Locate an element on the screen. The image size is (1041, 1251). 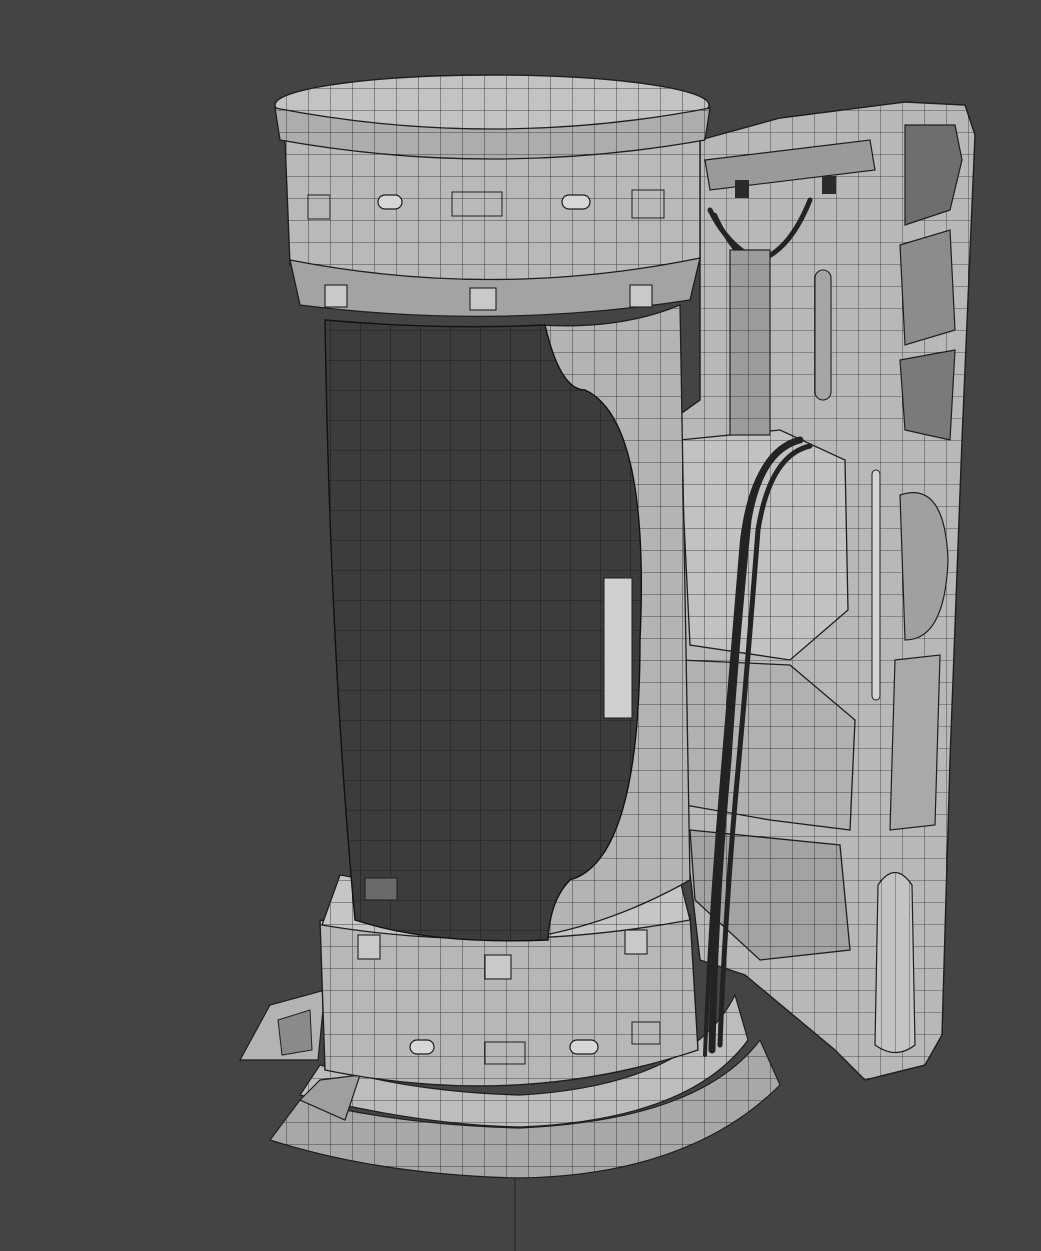
vent-grille is located at coordinates (381, 889).